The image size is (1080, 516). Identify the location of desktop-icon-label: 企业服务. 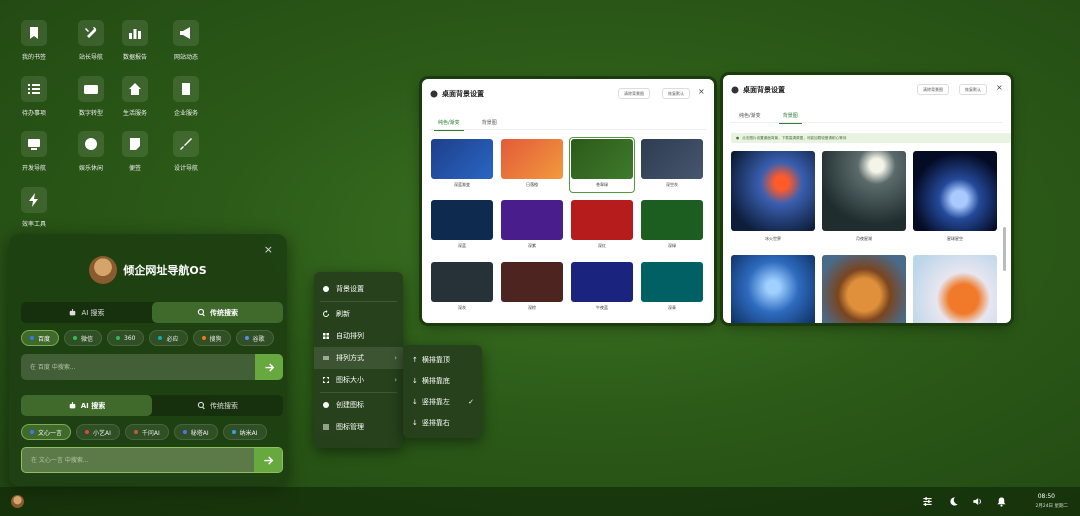
(185, 113).